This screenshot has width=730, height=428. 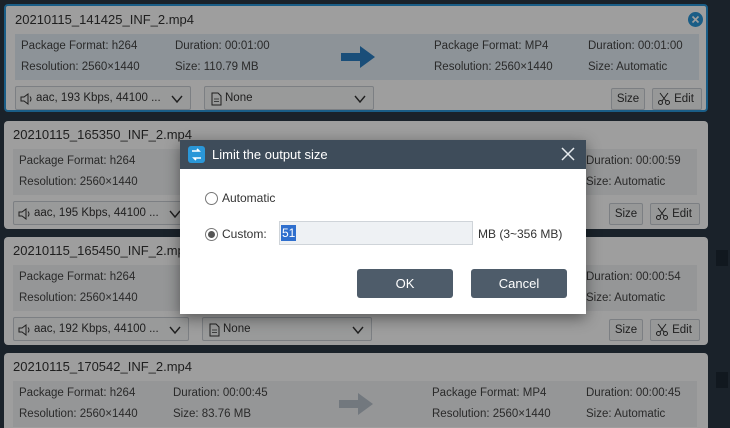 What do you see at coordinates (289, 233) in the screenshot?
I see `custom-size-value: 51` at bounding box center [289, 233].